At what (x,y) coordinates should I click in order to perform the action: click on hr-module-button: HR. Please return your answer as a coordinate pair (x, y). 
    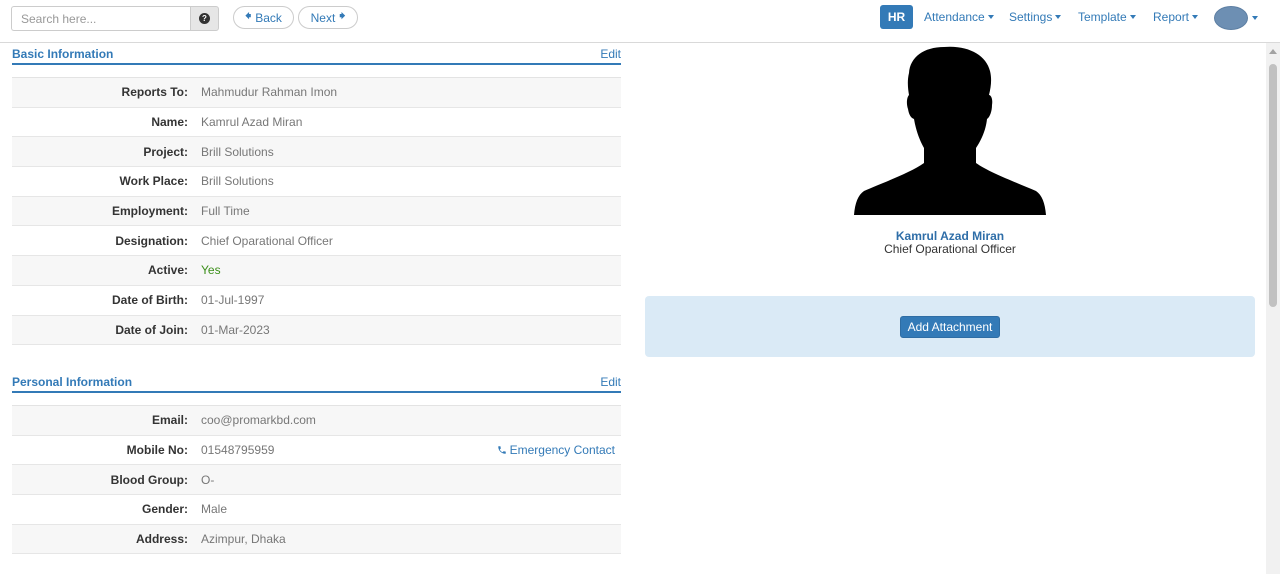
    Looking at the image, I should click on (896, 17).